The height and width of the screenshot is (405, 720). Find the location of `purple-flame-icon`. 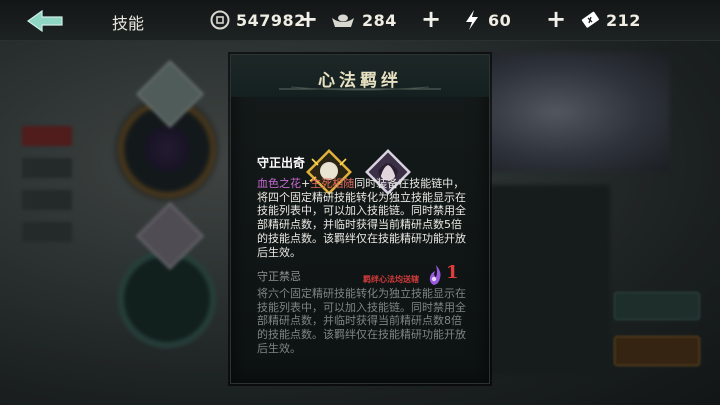

purple-flame-icon is located at coordinates (436, 275).